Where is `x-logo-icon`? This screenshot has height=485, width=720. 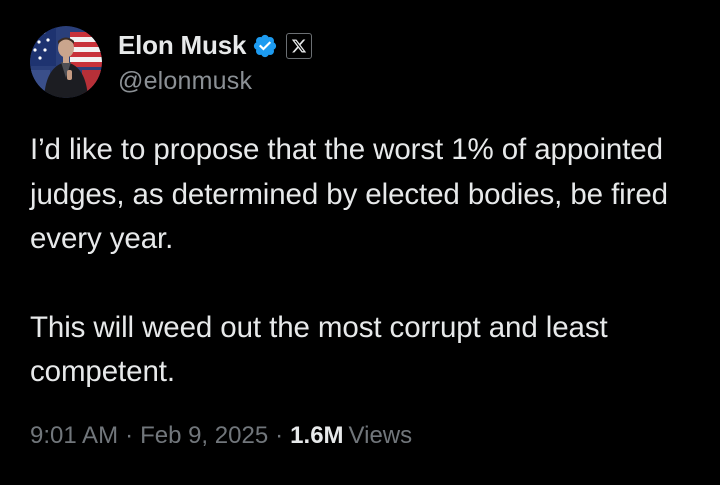 x-logo-icon is located at coordinates (299, 45).